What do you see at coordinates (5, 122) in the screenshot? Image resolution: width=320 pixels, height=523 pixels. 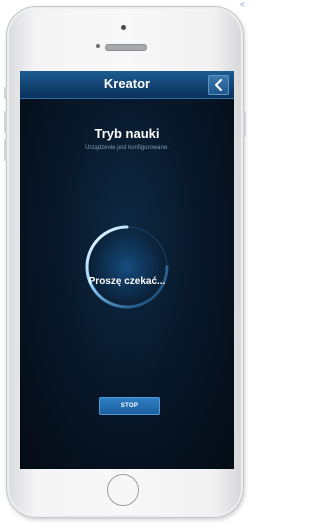 I see `volume-up-button` at bounding box center [5, 122].